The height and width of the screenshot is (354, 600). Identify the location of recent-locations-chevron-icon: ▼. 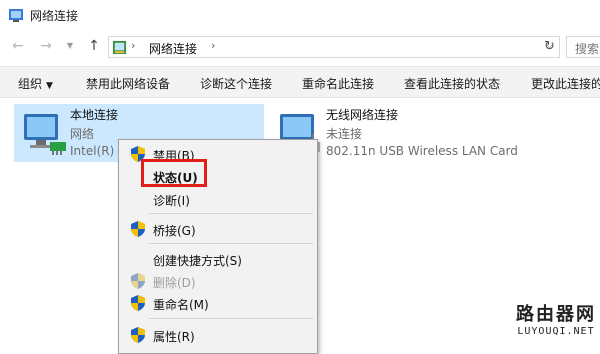
(70, 46).